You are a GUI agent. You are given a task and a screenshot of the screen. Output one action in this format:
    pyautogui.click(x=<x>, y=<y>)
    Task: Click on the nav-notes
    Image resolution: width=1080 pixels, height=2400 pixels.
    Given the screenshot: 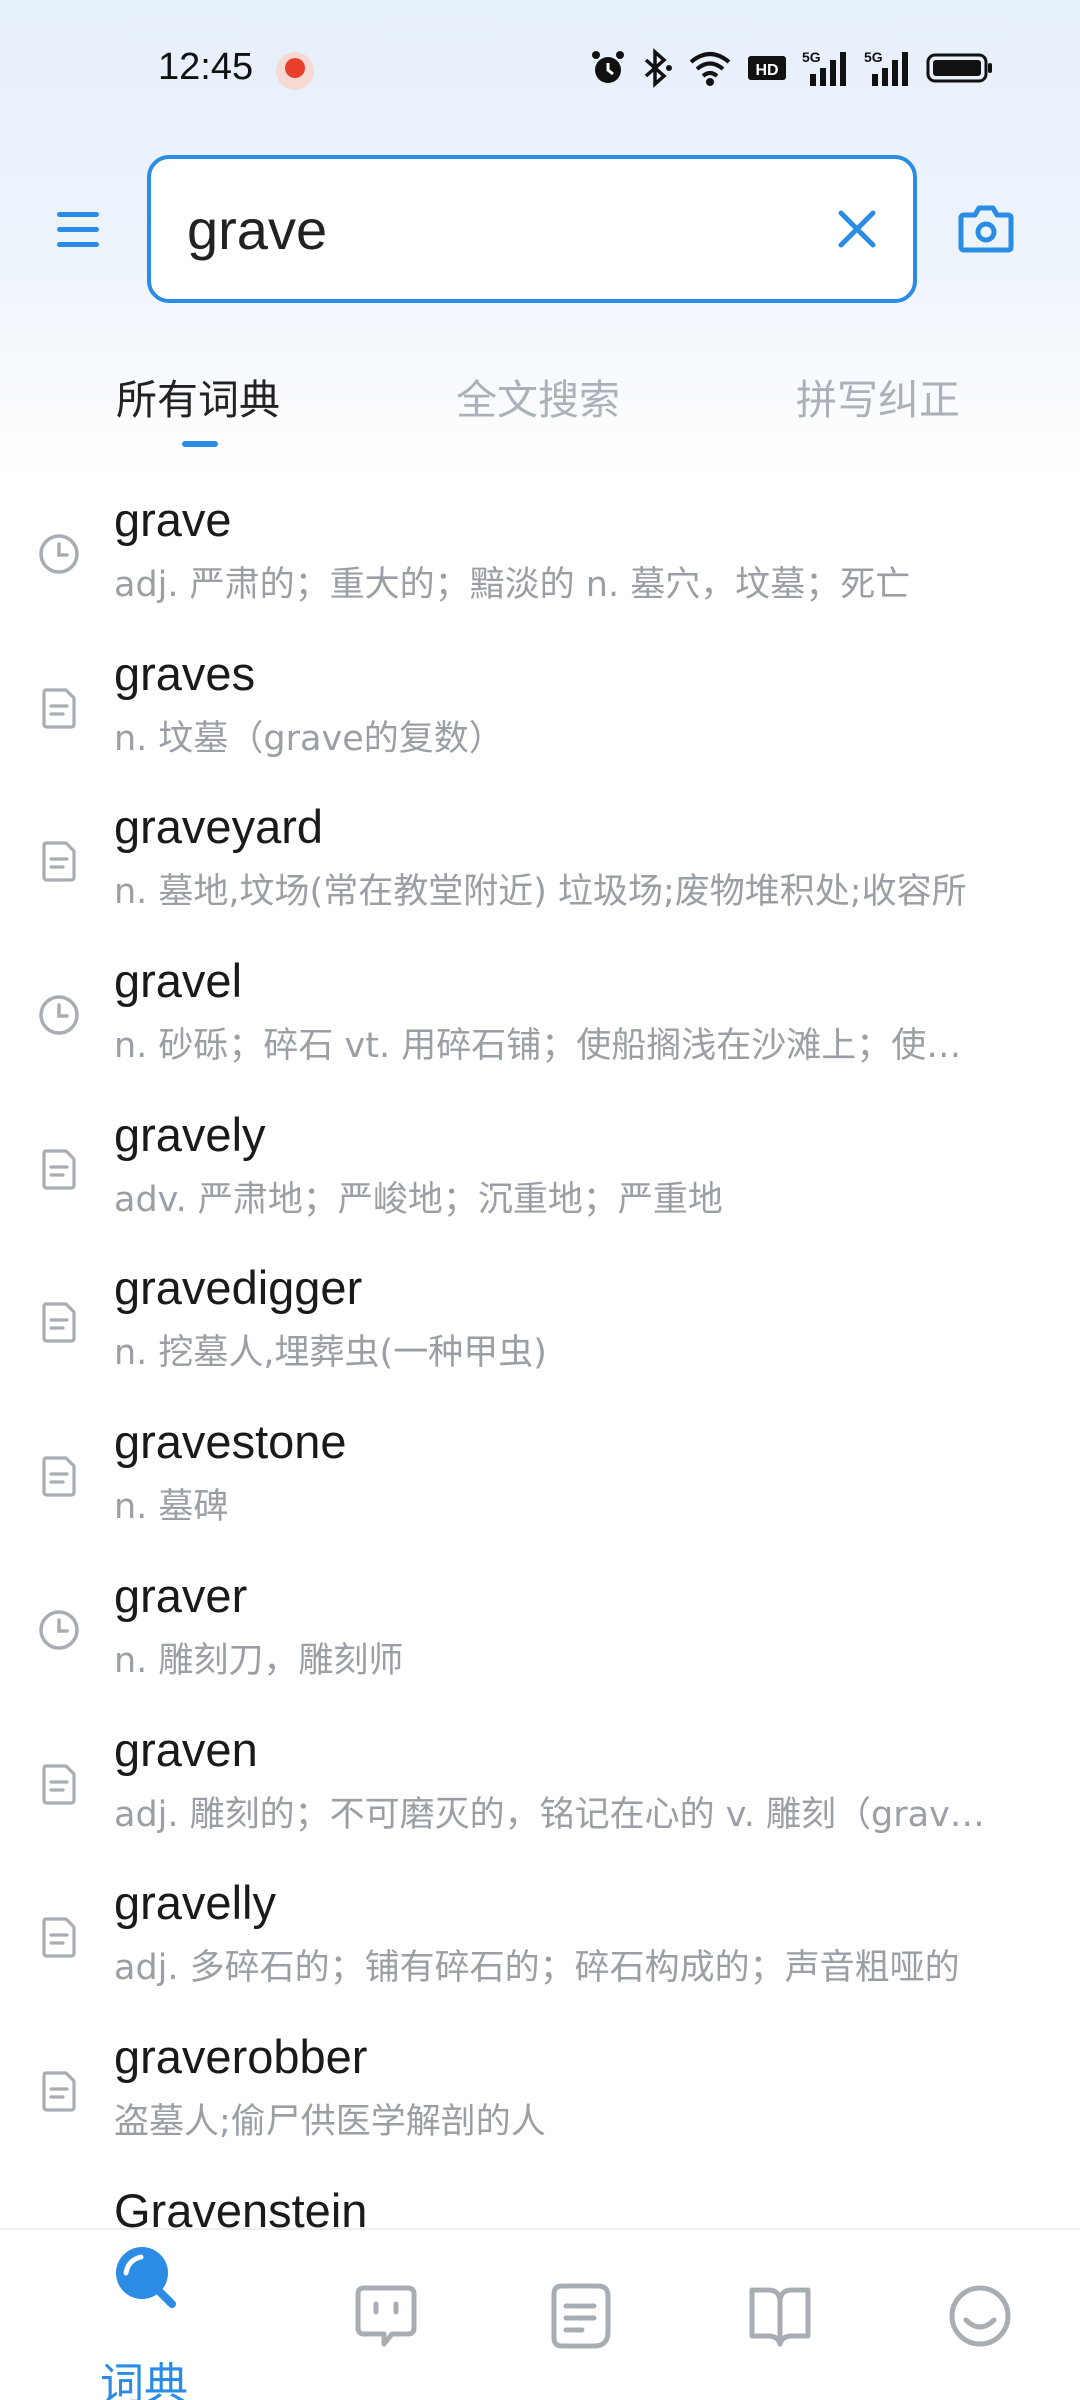 What is the action you would take?
    pyautogui.click(x=582, y=2315)
    